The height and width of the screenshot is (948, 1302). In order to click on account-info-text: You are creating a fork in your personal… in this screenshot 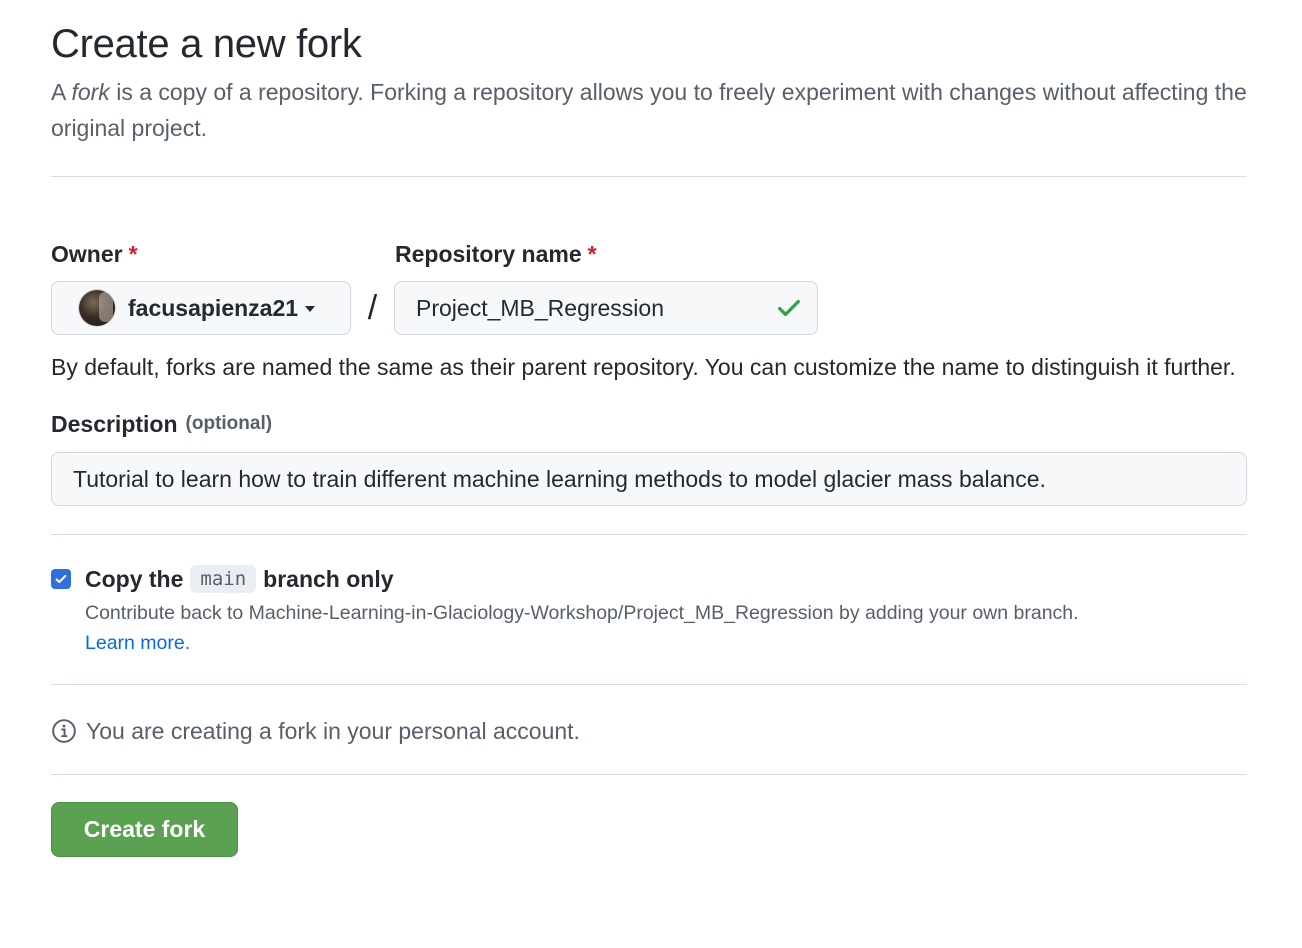, I will do `click(333, 730)`.